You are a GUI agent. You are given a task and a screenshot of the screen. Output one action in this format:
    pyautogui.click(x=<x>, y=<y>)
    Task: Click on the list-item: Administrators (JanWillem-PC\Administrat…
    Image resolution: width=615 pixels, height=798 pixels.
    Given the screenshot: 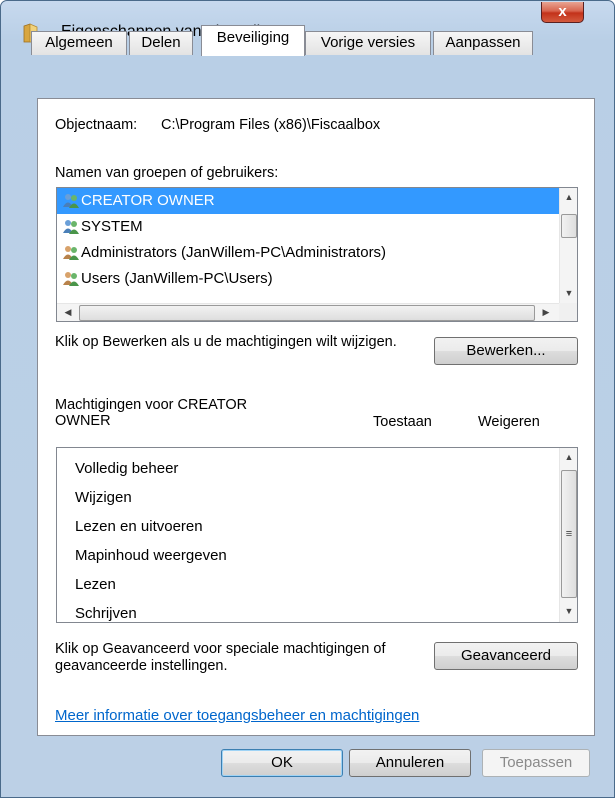 What is the action you would take?
    pyautogui.click(x=308, y=253)
    